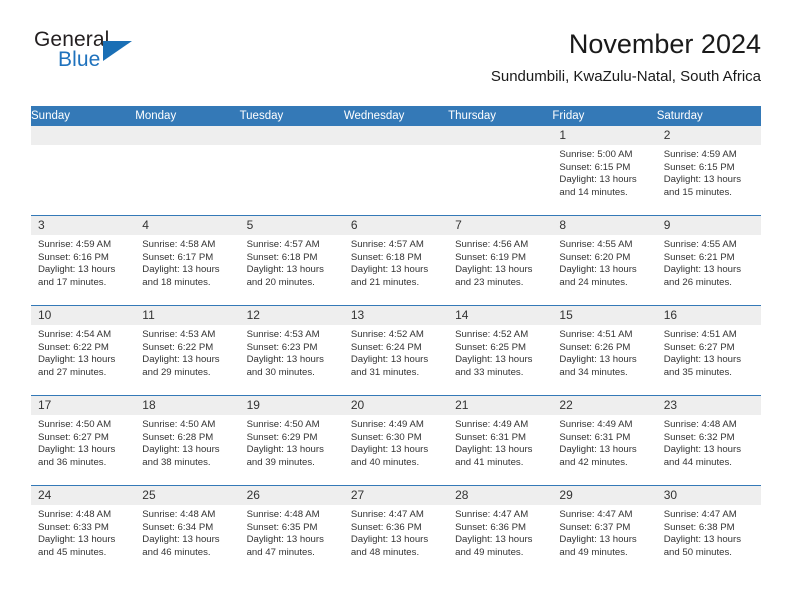  I want to click on day-number: 19, so click(291, 405).